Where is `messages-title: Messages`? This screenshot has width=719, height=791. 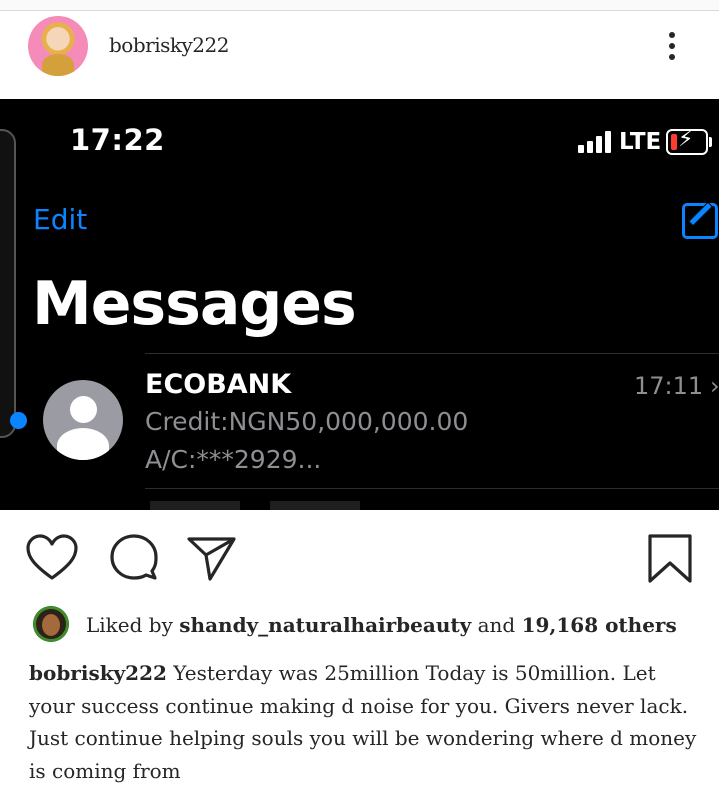
messages-title: Messages is located at coordinates (194, 304).